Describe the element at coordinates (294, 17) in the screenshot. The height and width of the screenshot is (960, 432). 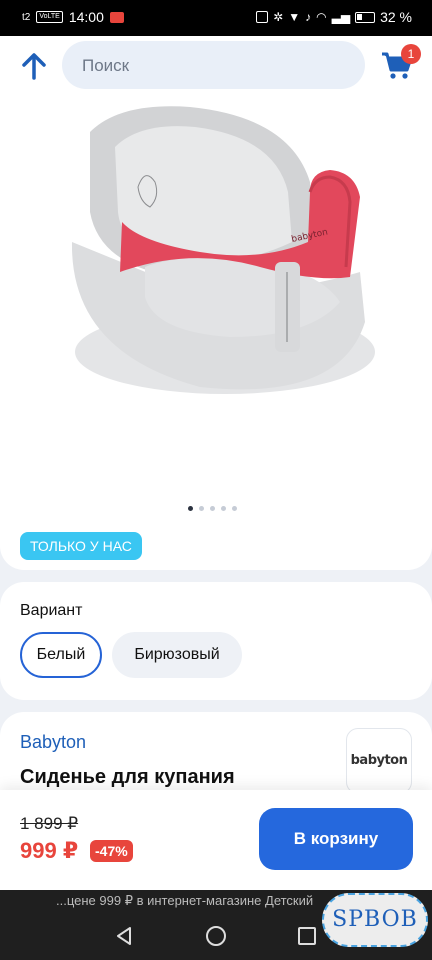
I see `location-icon: ▼` at that location.